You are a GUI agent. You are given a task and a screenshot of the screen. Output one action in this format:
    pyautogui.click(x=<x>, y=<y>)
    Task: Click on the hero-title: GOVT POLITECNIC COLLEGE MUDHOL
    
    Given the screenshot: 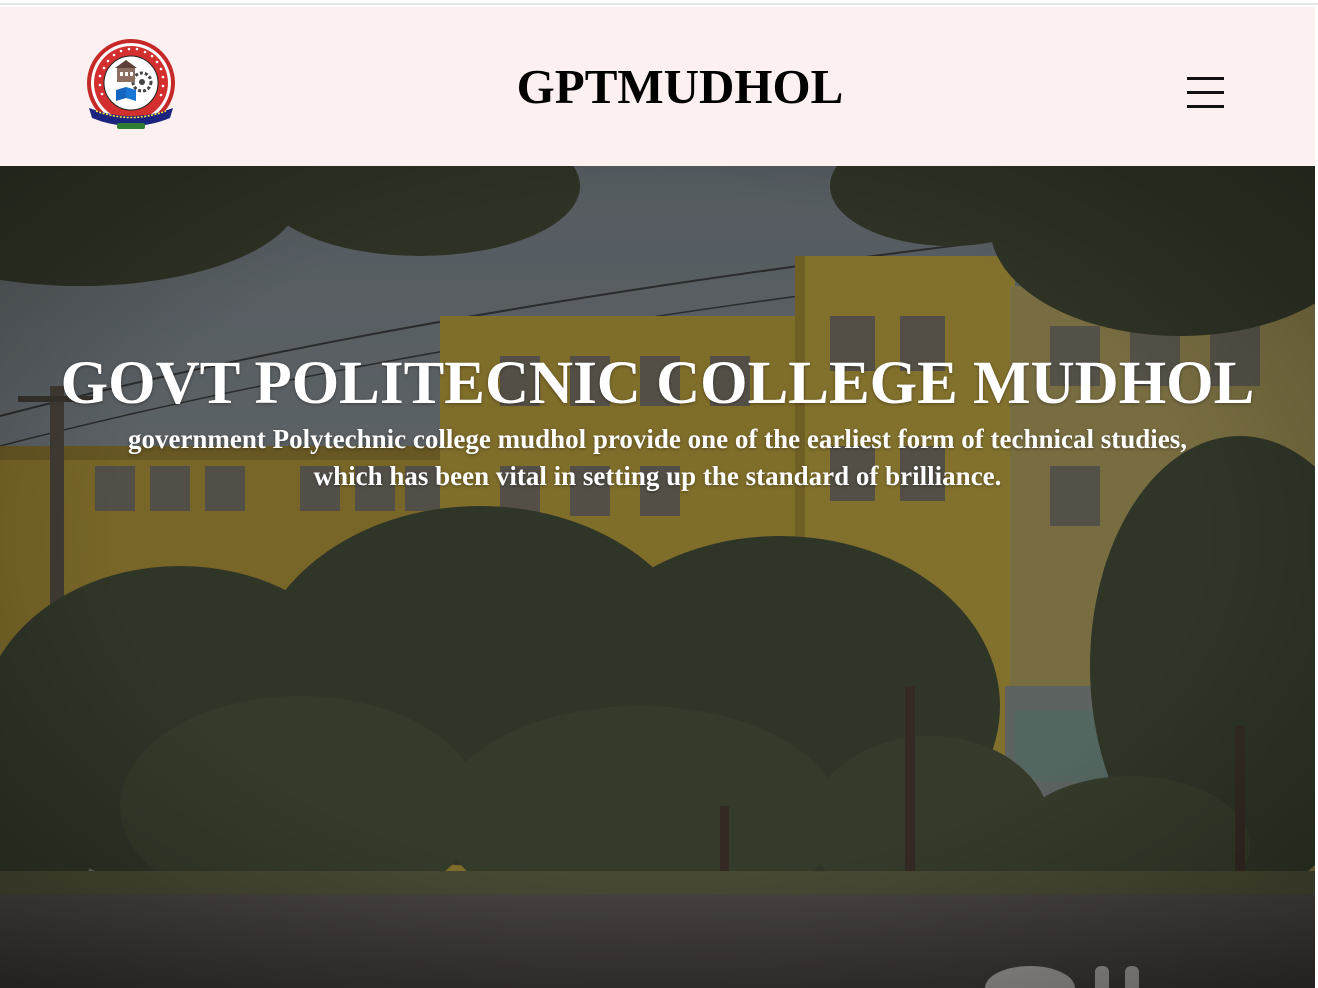 What is the action you would take?
    pyautogui.click(x=657, y=383)
    